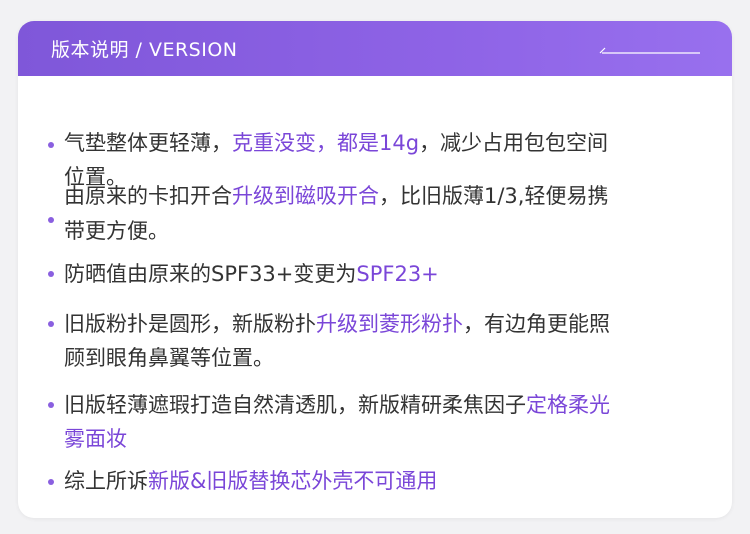 This screenshot has width=750, height=534. I want to click on list-item-line: 旧版粉扑是圆形，新版粉扑升级到菱形粉扑，有边角更能照, so click(337, 324).